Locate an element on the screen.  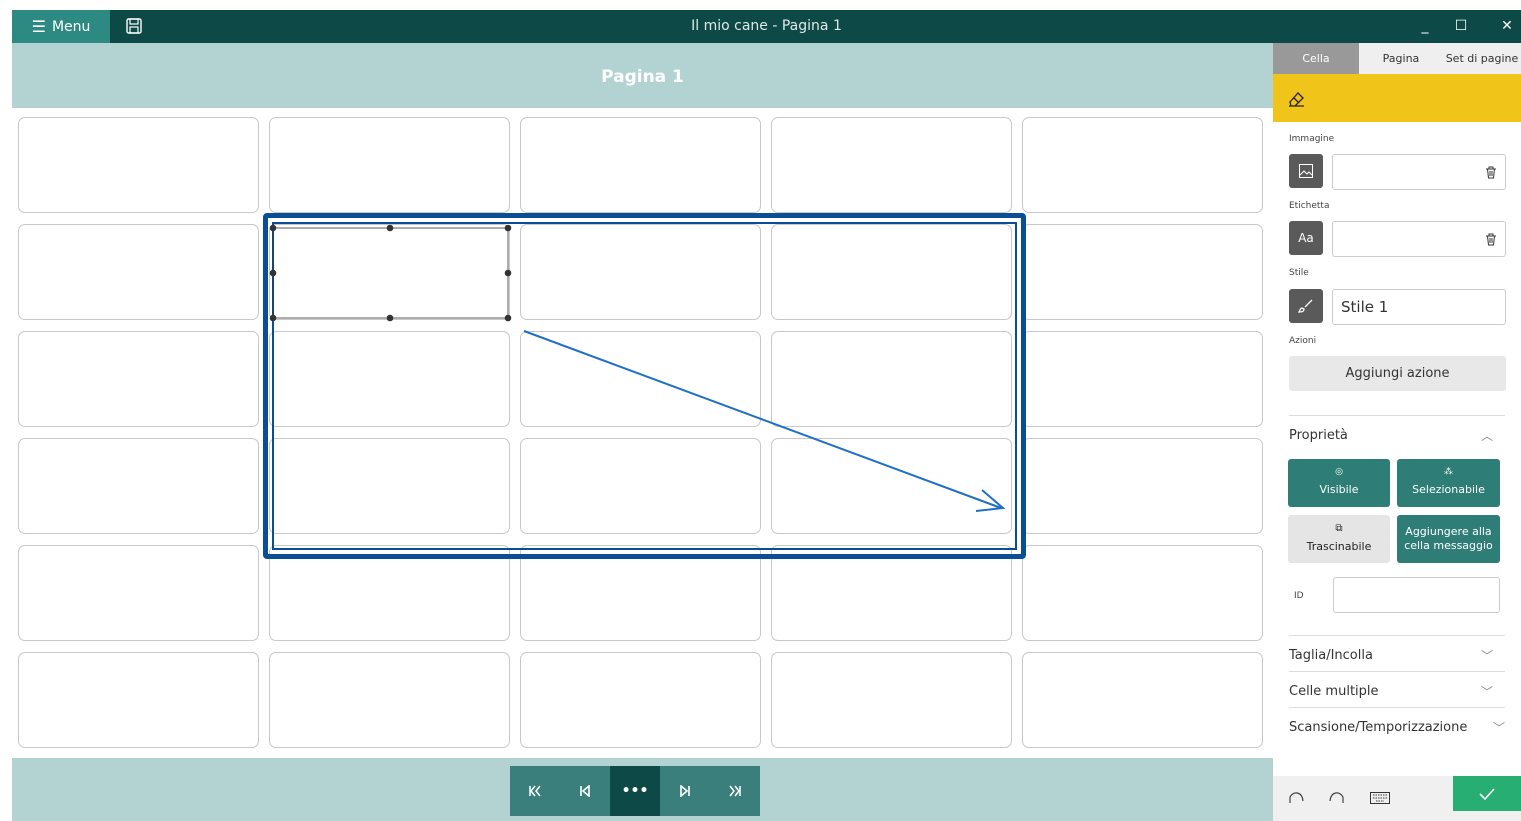
scanning-section: Scansione/Temporizzazione ﹀ is located at coordinates (1397, 725).